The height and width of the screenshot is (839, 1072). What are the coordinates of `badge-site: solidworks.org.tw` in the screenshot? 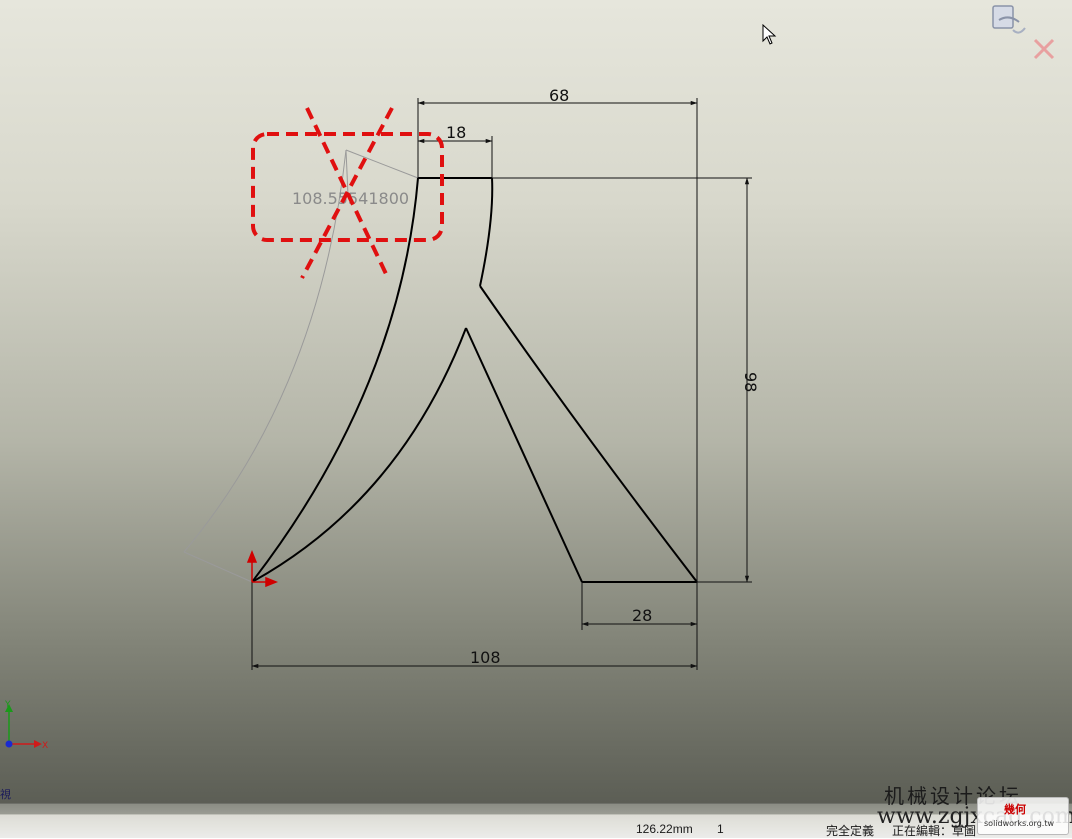 It's located at (1019, 823).